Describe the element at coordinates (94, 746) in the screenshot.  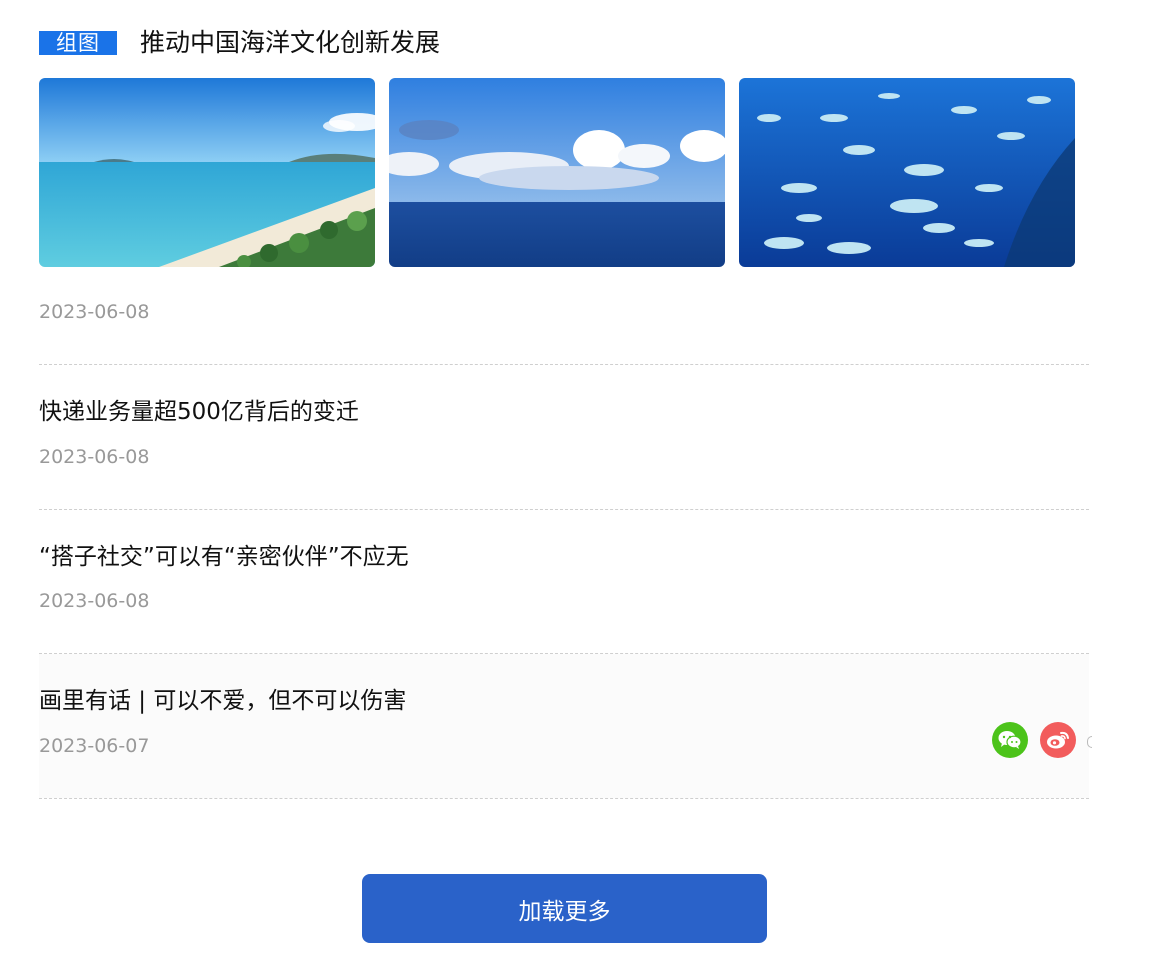
I see `article-date: 2023-06-07` at that location.